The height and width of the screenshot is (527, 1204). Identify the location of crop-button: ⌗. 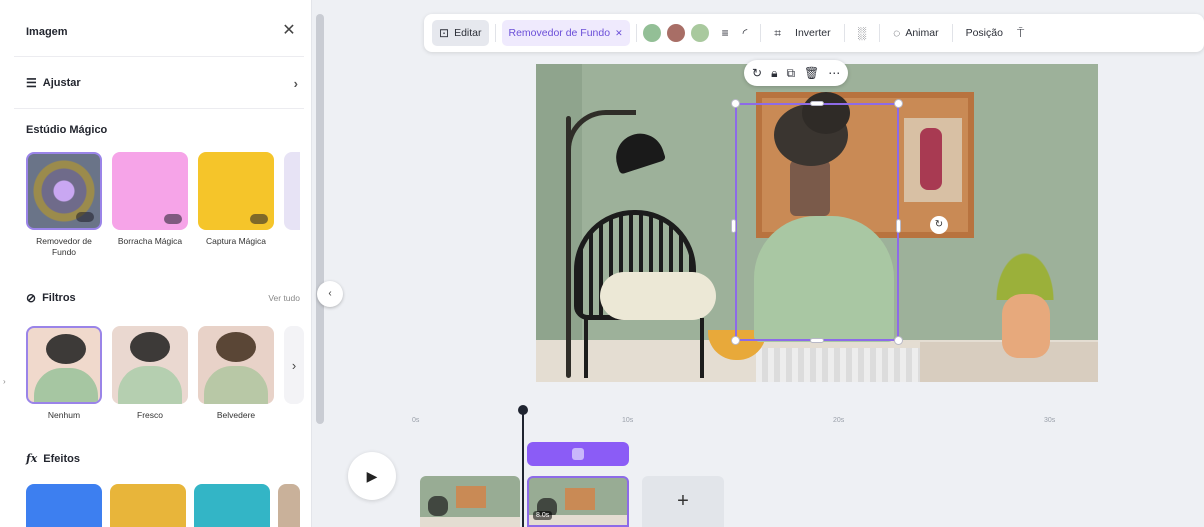
(777, 33).